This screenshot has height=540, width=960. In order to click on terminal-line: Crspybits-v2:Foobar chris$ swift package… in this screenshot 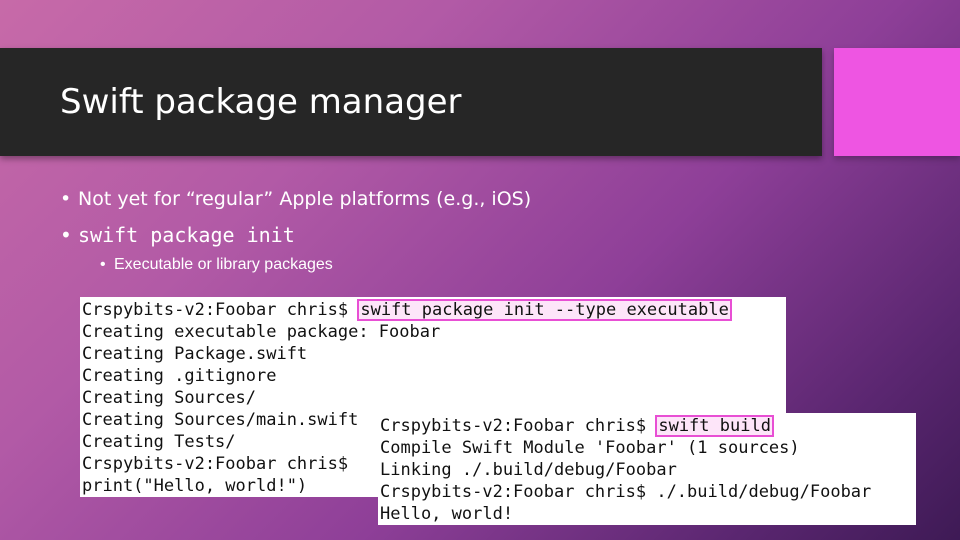, I will do `click(434, 310)`.